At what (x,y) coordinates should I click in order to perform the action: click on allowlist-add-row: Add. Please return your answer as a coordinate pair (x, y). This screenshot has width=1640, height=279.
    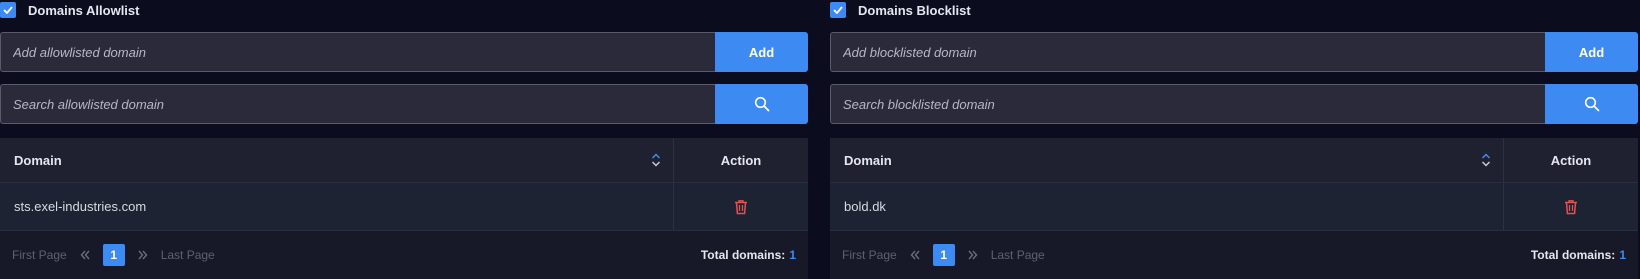
    Looking at the image, I should click on (404, 52).